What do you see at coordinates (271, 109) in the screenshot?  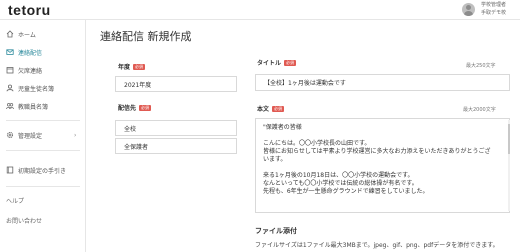 I see `body-label: 本文 必須` at bounding box center [271, 109].